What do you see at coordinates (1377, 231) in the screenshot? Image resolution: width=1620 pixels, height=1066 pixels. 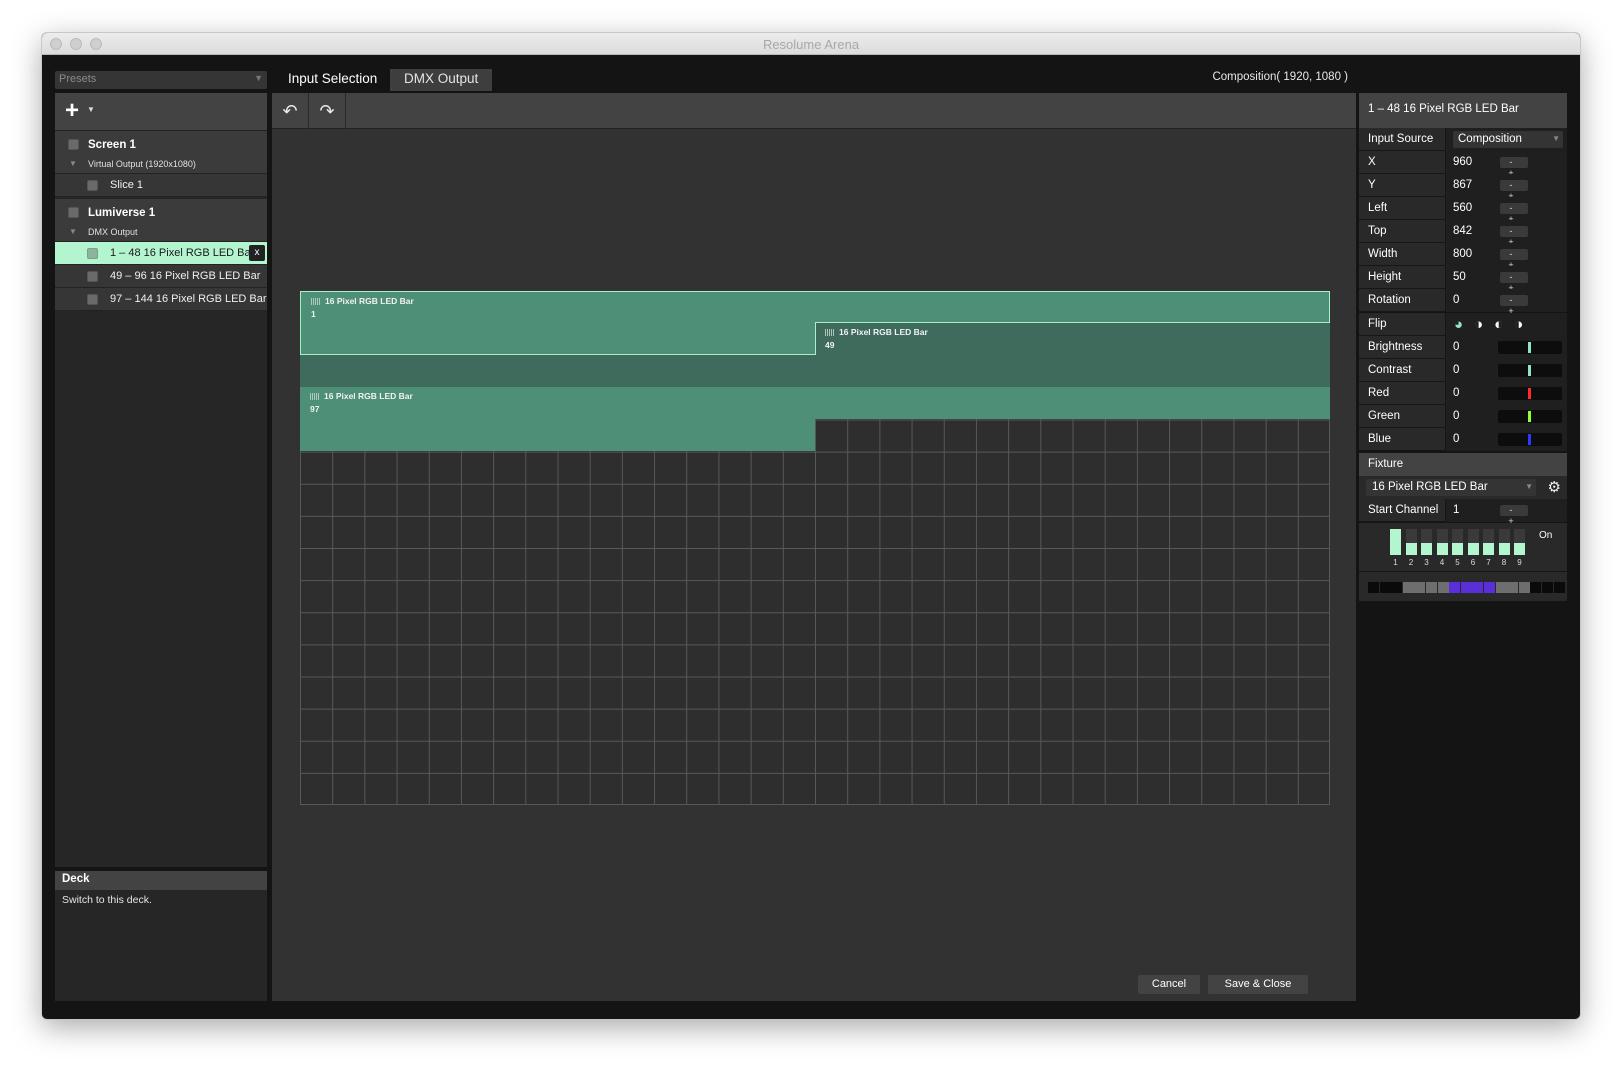 I see `param-label: Top` at bounding box center [1377, 231].